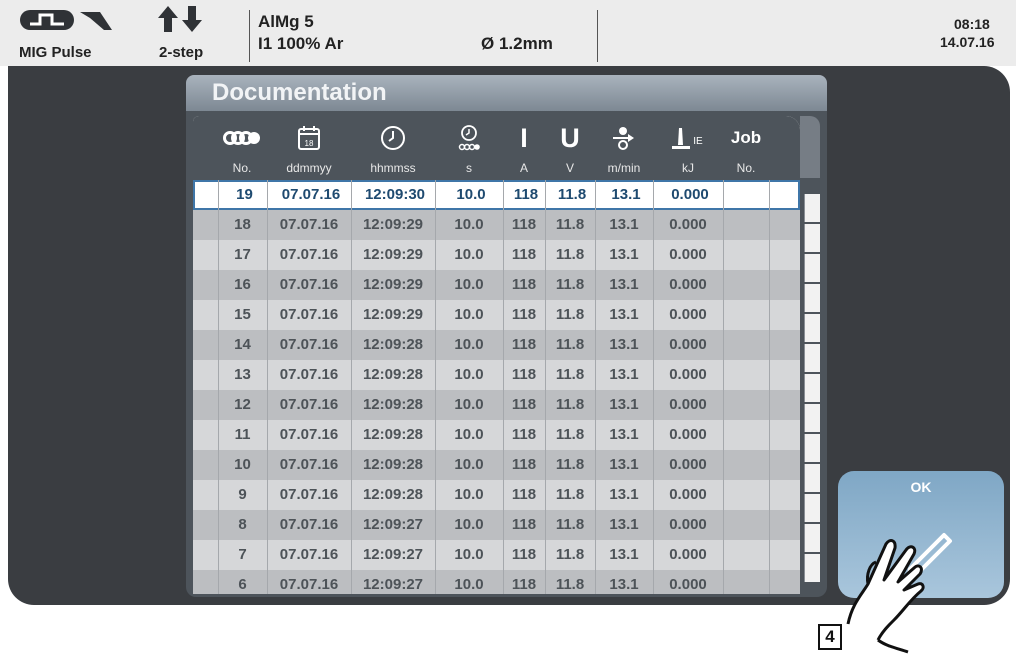 Image resolution: width=1016 pixels, height=667 pixels. Describe the element at coordinates (242, 524) in the screenshot. I see `cell-no: 8` at that location.